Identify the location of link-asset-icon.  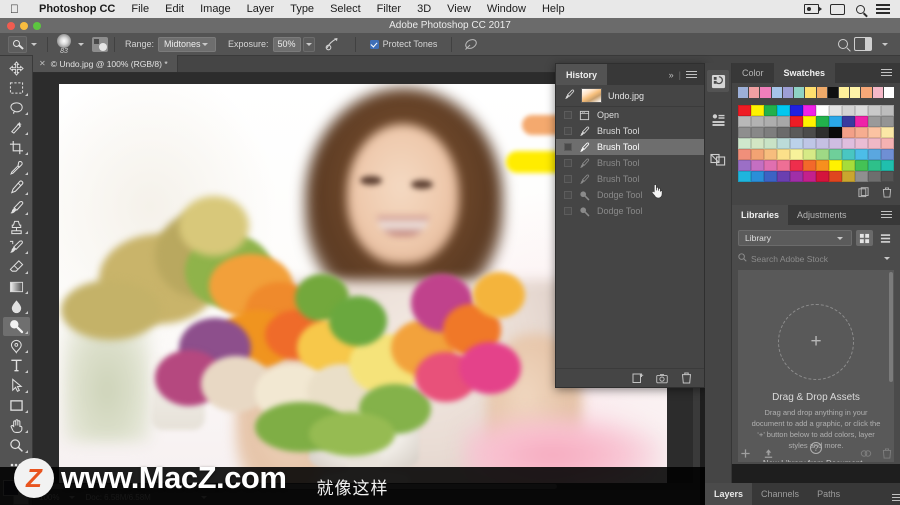
(866, 455).